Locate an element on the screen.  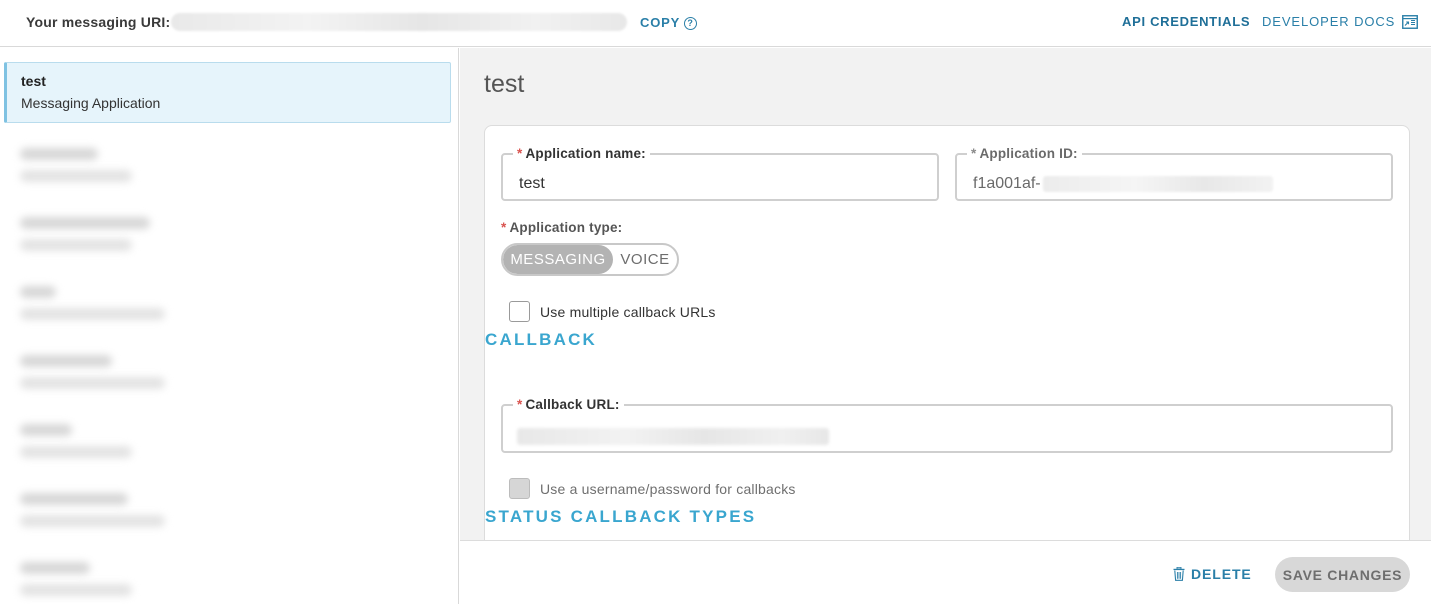
callback-auth-label: Use a username/password for callbacks is located at coordinates (668, 488).